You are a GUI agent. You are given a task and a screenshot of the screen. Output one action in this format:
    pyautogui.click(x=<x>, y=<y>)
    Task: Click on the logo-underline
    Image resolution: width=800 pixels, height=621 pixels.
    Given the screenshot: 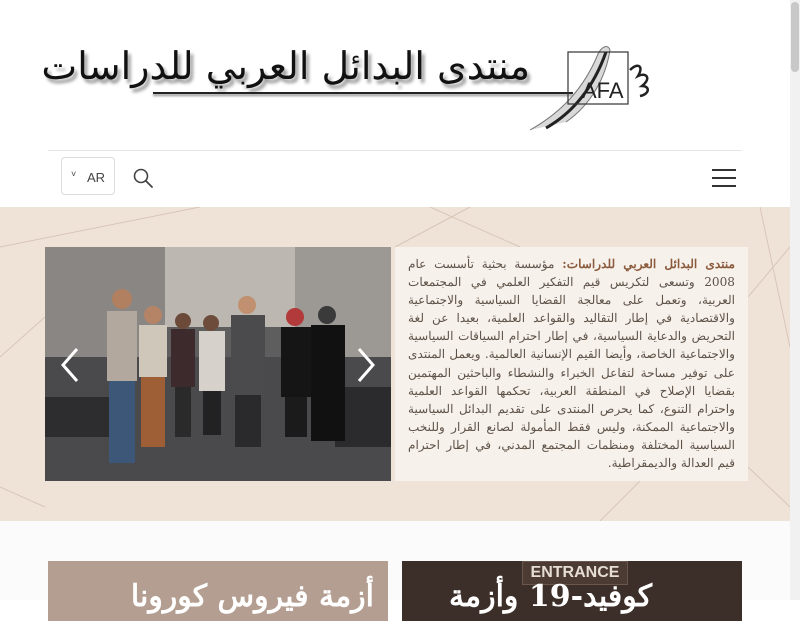 What is the action you would take?
    pyautogui.click(x=363, y=93)
    